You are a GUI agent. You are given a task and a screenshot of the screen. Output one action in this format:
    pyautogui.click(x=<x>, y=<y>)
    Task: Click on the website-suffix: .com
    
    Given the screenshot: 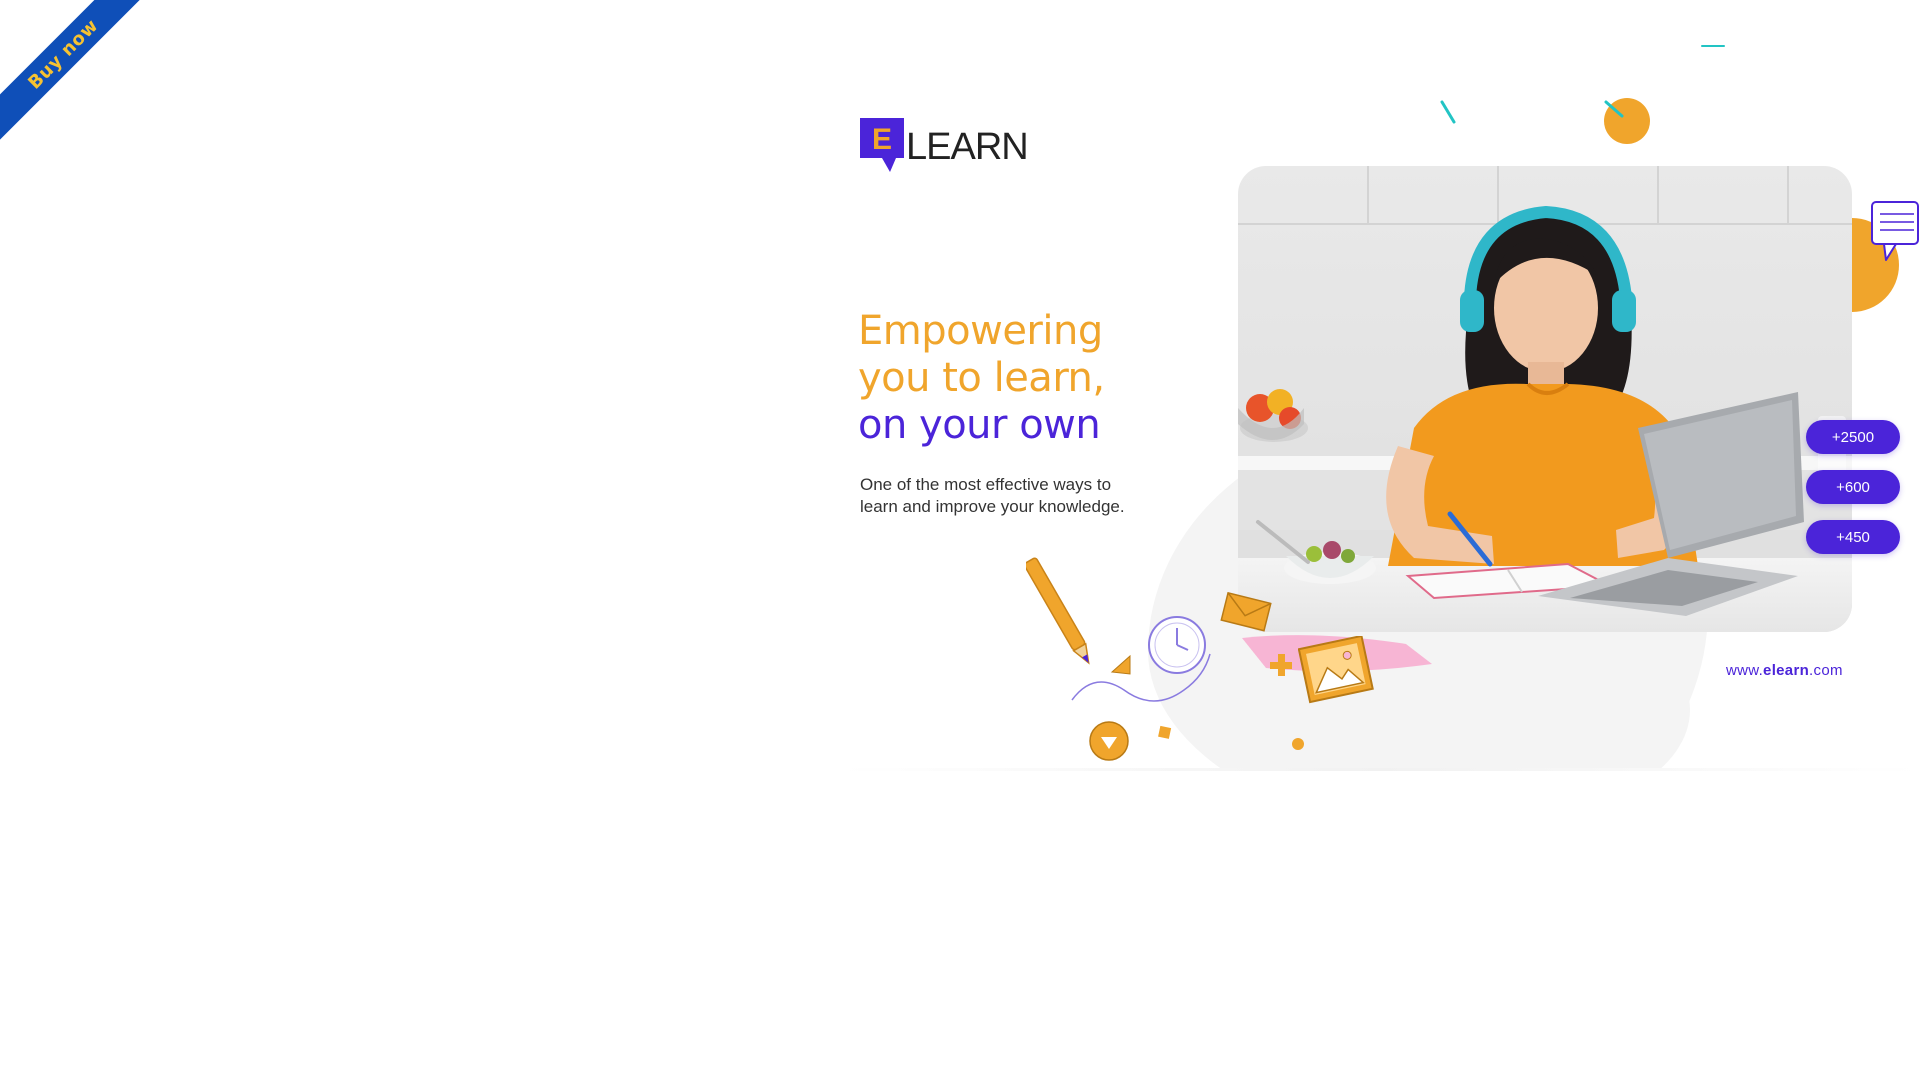 What is the action you would take?
    pyautogui.click(x=1826, y=670)
    